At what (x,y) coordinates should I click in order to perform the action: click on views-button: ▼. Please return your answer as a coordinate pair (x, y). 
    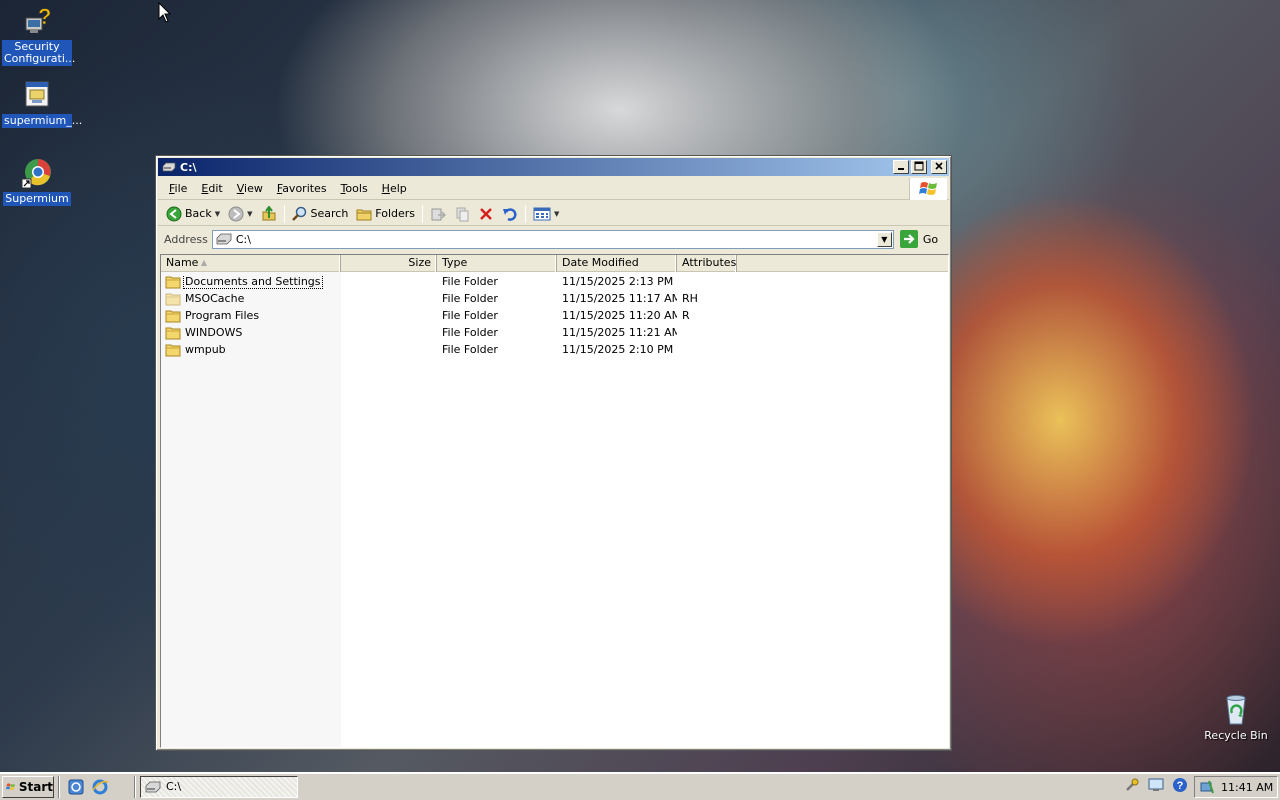
    Looking at the image, I should click on (546, 214).